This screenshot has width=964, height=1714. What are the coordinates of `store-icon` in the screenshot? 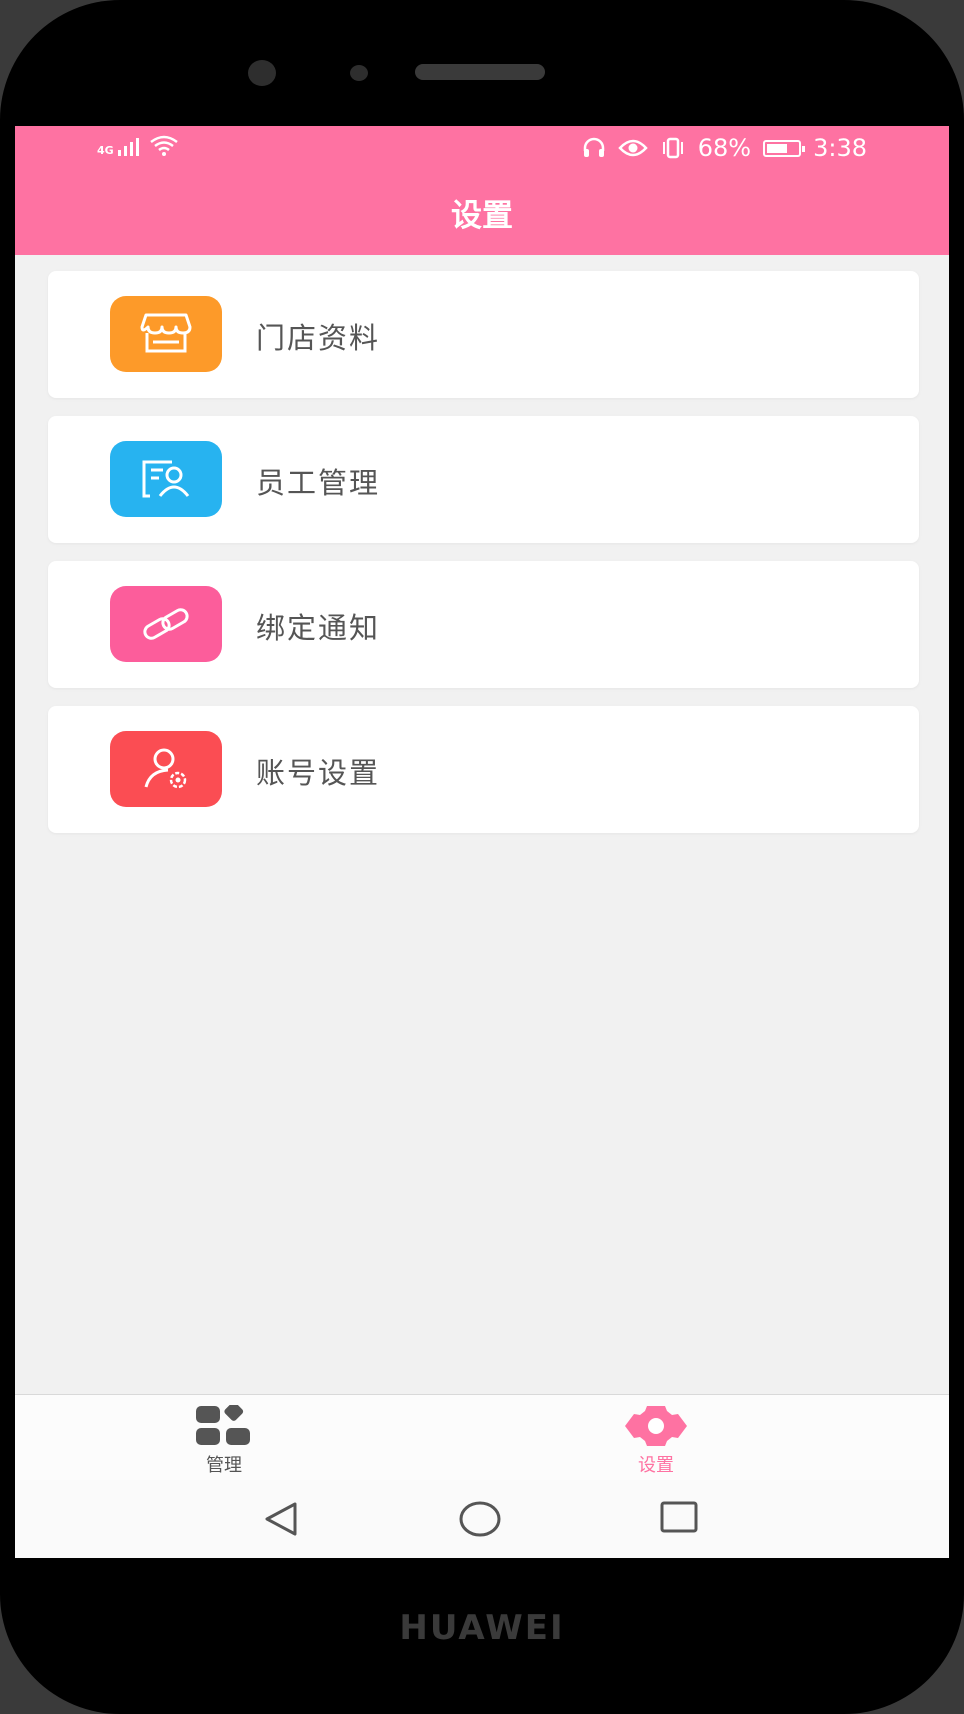 It's located at (166, 334).